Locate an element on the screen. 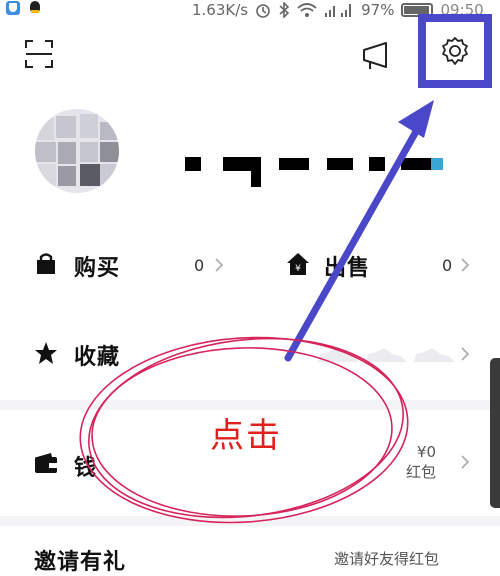  annotation-arrow is located at coordinates (359, 231).